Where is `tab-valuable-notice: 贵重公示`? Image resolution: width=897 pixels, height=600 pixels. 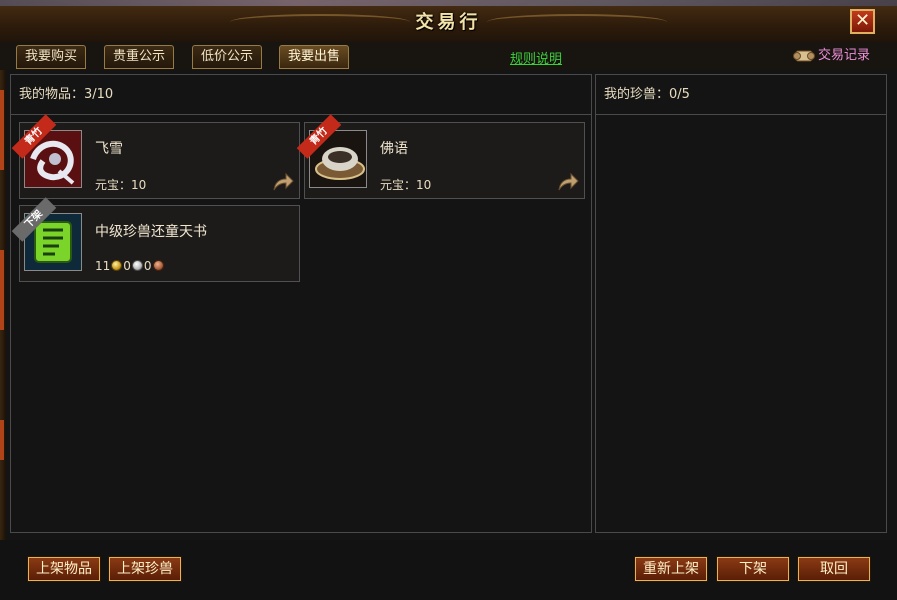 tab-valuable-notice: 贵重公示 is located at coordinates (139, 57).